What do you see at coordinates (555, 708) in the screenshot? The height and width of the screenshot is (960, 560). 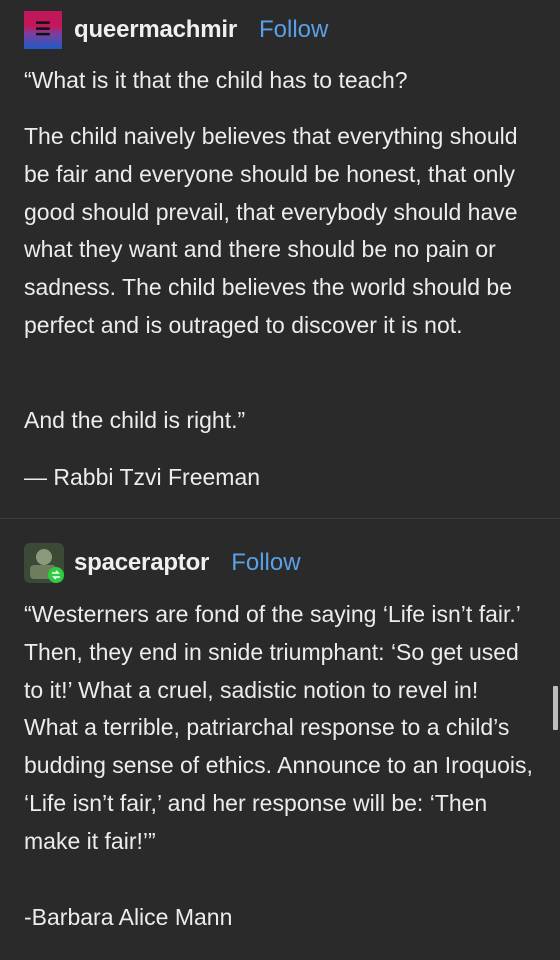 I see `scrollbar` at bounding box center [555, 708].